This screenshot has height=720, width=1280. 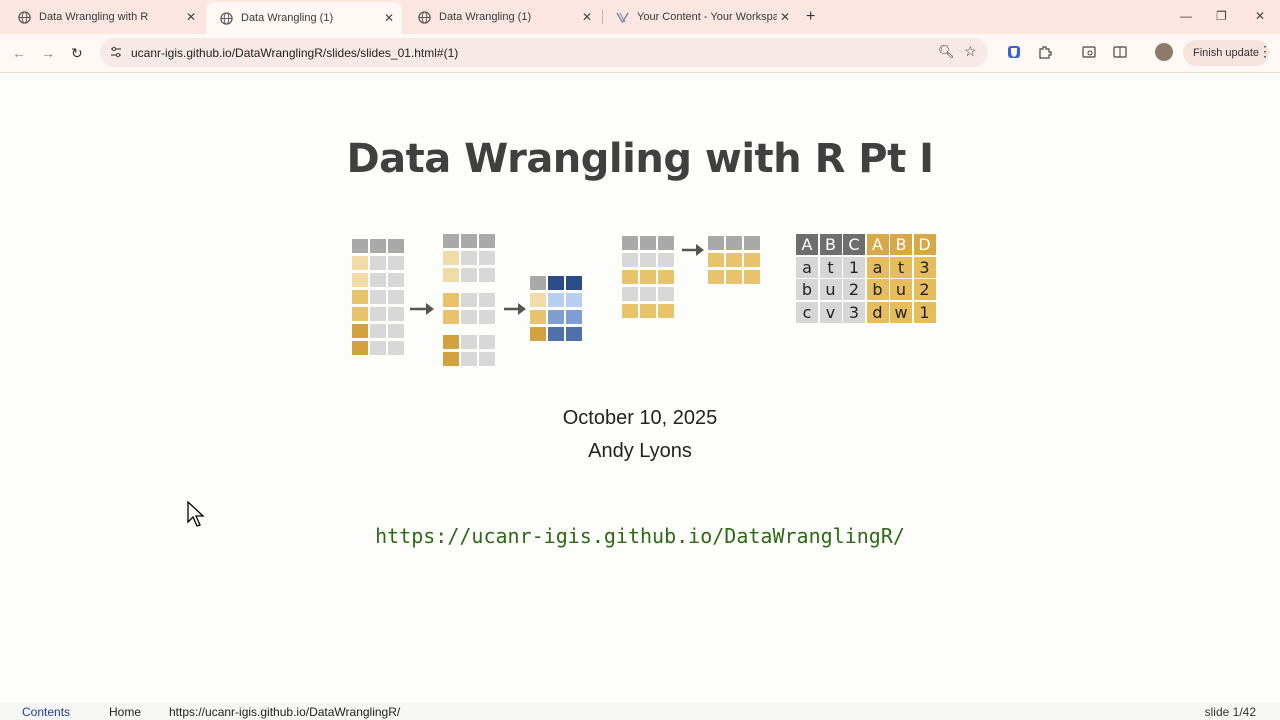 What do you see at coordinates (1120, 52) in the screenshot?
I see `reading-list-icon` at bounding box center [1120, 52].